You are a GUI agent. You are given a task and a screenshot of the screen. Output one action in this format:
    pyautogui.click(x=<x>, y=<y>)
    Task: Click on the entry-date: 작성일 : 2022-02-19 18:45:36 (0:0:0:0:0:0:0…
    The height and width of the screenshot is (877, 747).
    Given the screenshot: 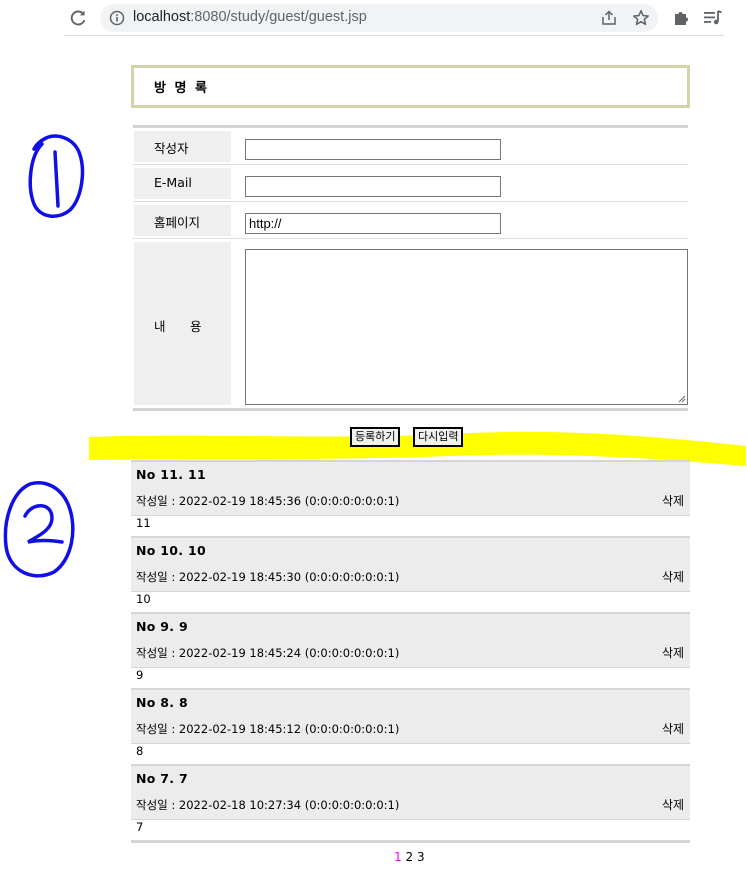 What is the action you would take?
    pyautogui.click(x=268, y=501)
    